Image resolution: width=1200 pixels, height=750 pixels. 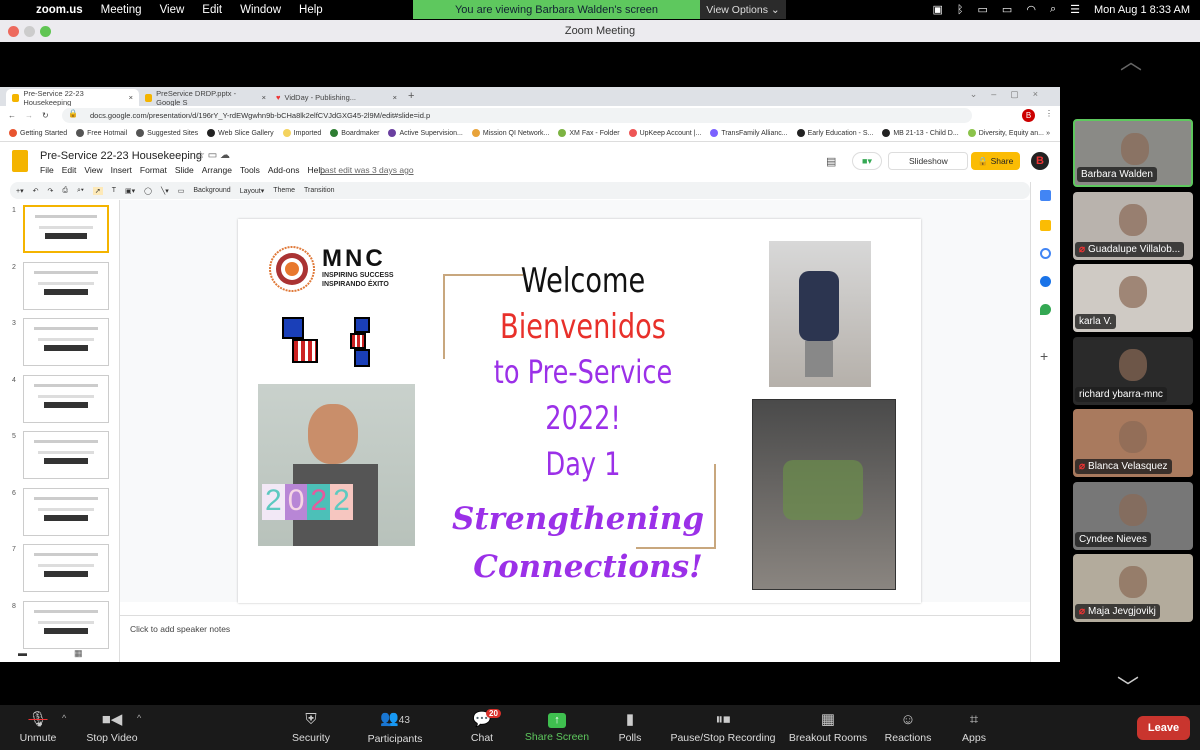 What do you see at coordinates (45, 115) in the screenshot?
I see `reload-icon: ↻` at bounding box center [45, 115].